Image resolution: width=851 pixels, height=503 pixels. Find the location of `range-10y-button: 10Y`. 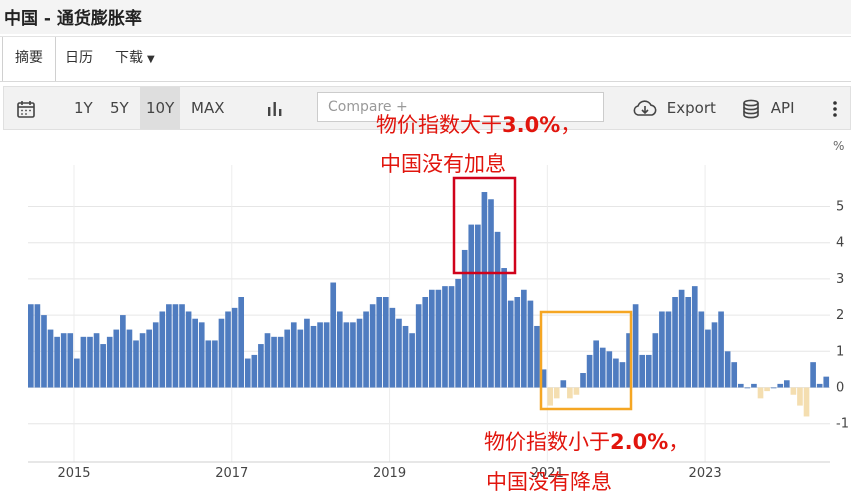

range-10y-button: 10Y is located at coordinates (160, 108).